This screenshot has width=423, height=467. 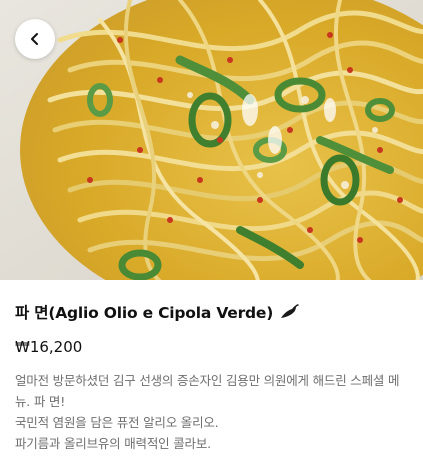 What do you see at coordinates (144, 313) in the screenshot?
I see `menu-item-title: 파 면(Aglio Olio e Cipola Verde)` at bounding box center [144, 313].